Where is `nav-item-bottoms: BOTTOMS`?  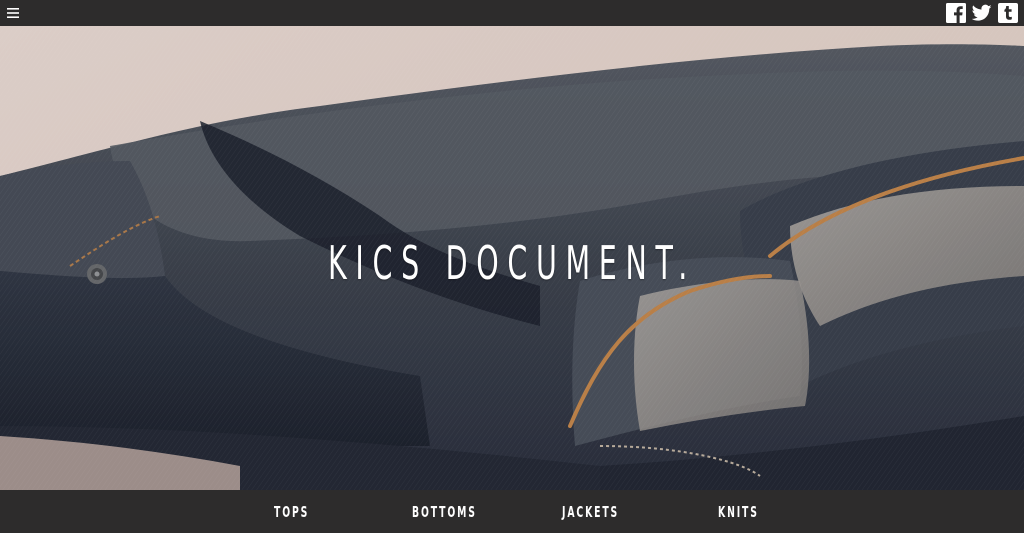
nav-item-bottoms: BOTTOMS is located at coordinates (444, 512).